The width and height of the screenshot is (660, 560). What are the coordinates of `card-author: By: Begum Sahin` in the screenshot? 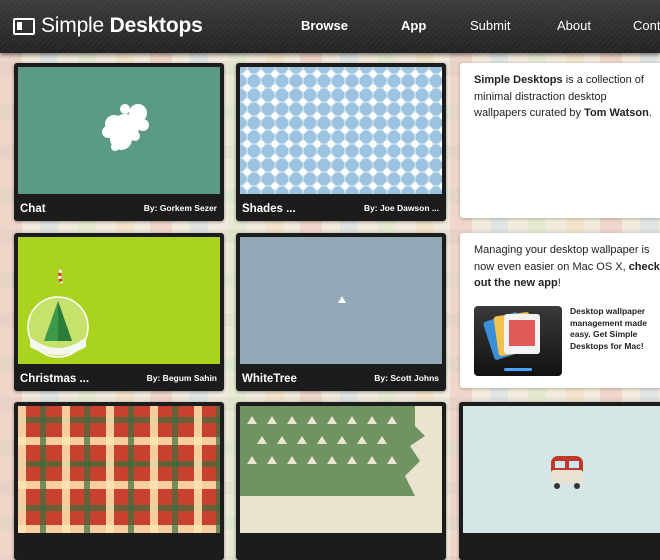 It's located at (182, 378).